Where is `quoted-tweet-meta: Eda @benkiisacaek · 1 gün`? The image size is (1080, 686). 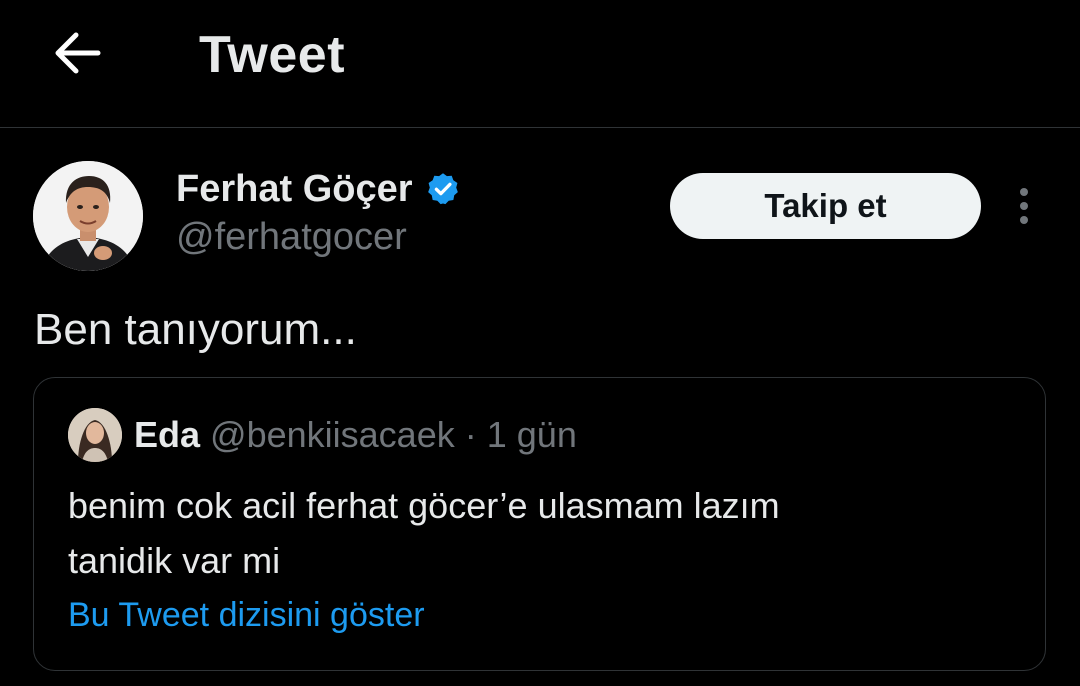
quoted-tweet-meta: Eda @benkiisacaek · 1 gün is located at coordinates (355, 435).